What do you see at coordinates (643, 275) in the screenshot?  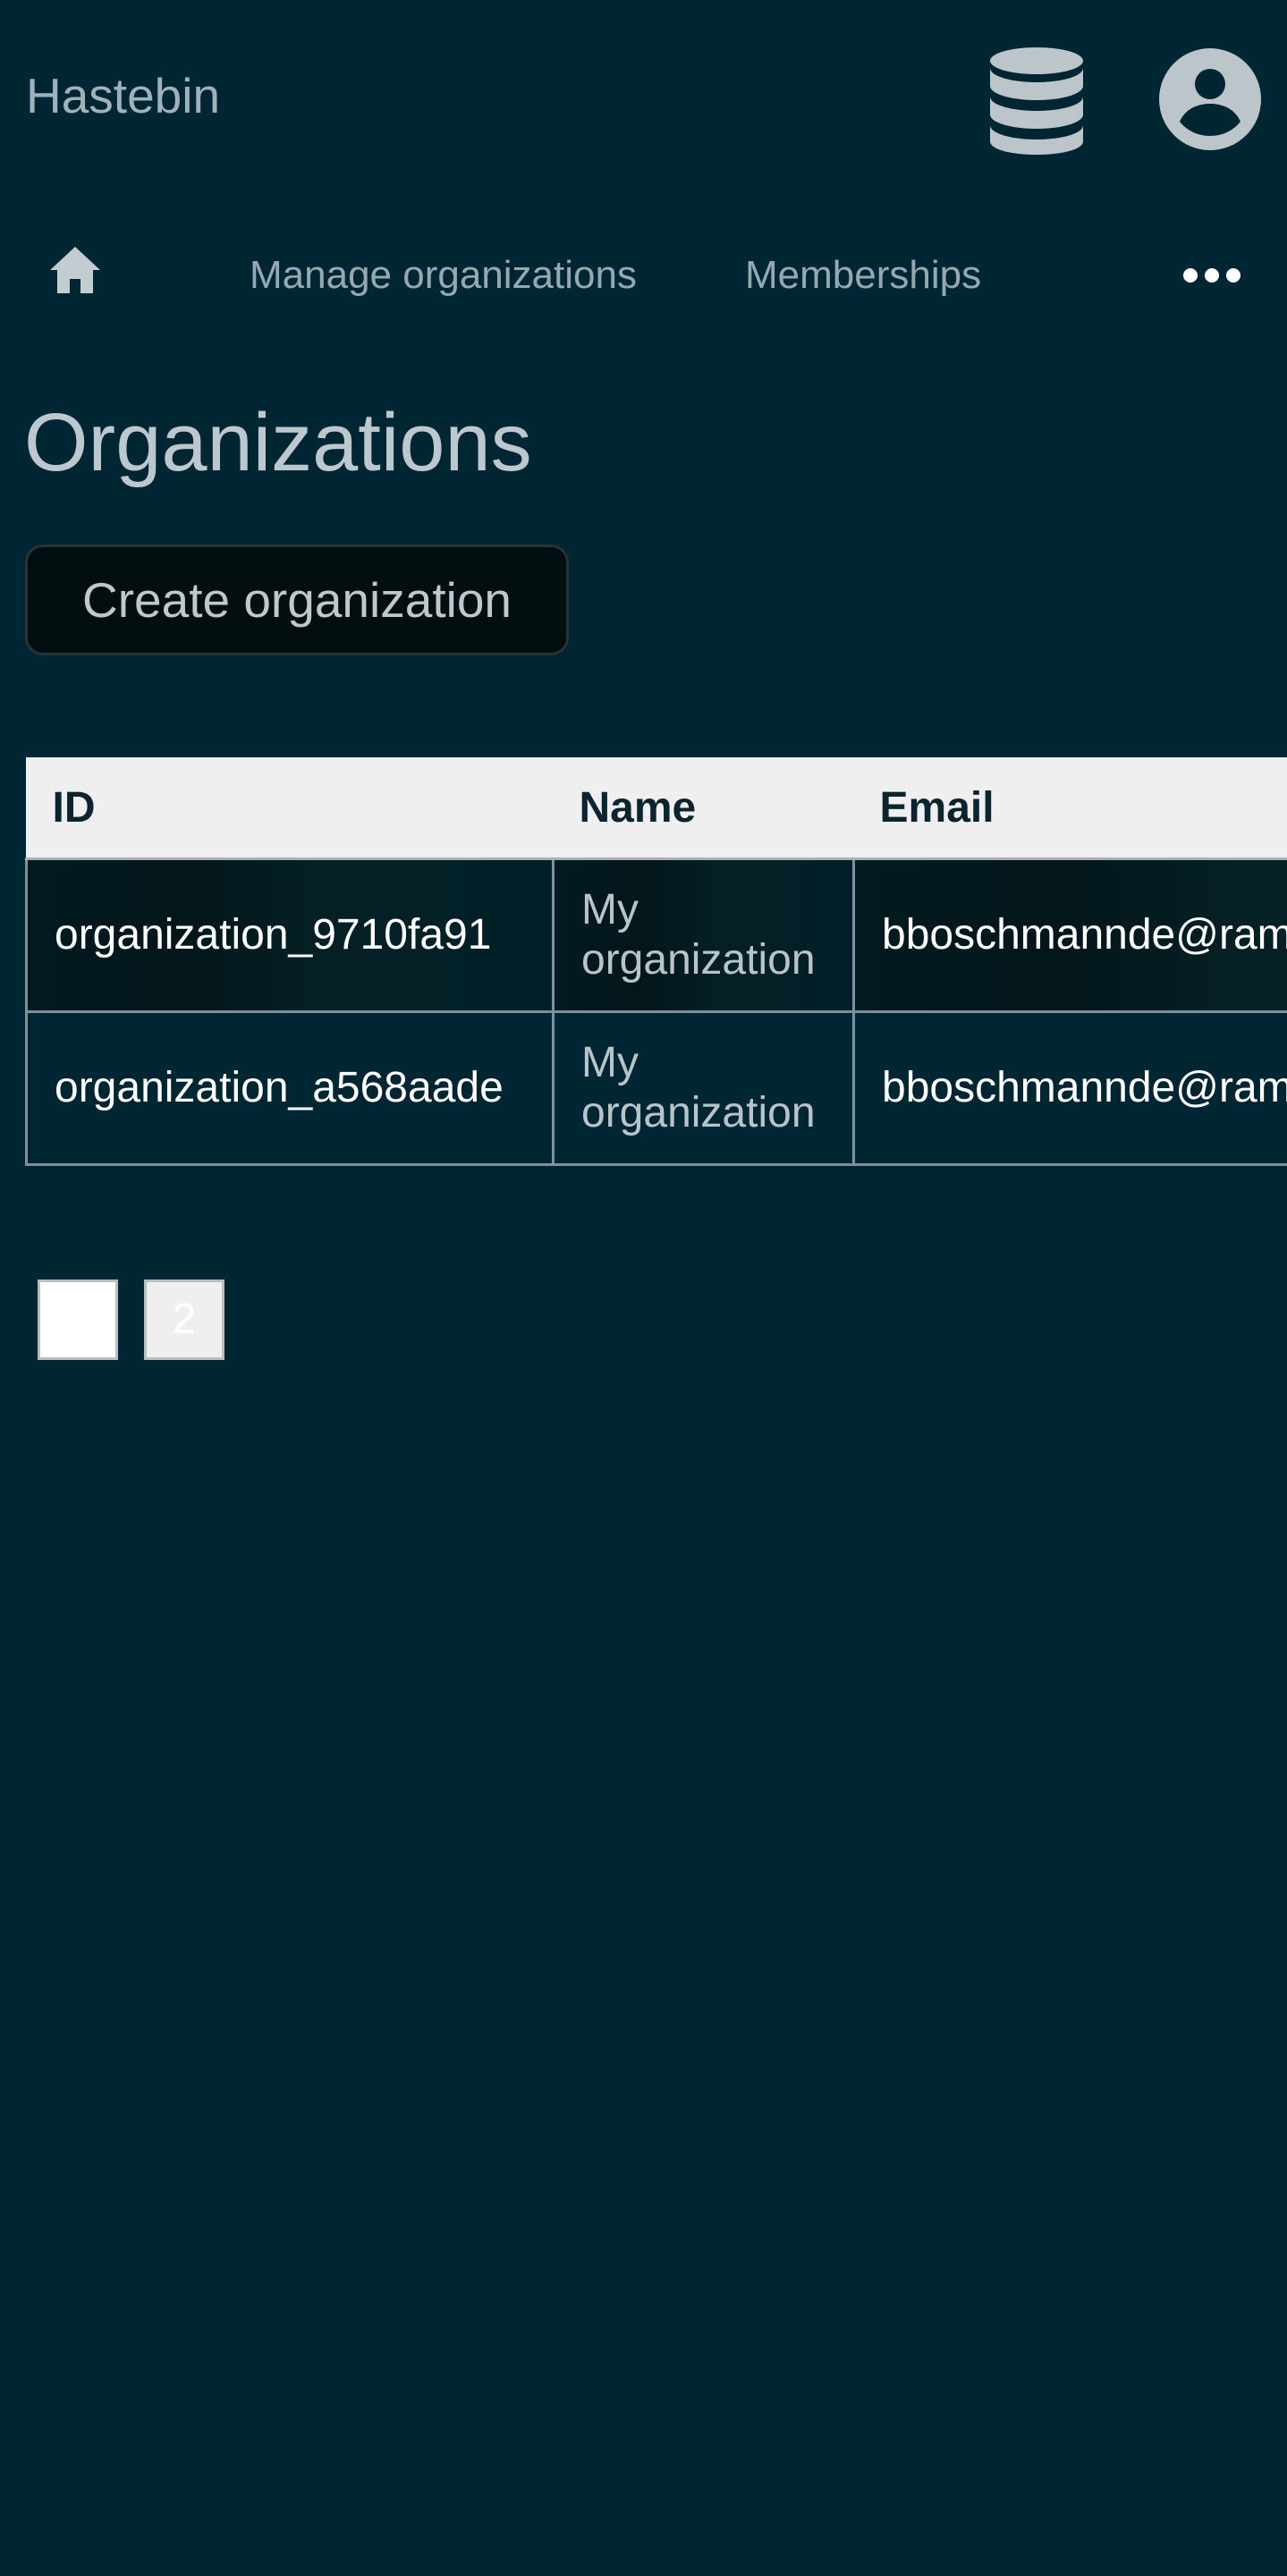 I see `main-nav: Manage organizations Memberships` at bounding box center [643, 275].